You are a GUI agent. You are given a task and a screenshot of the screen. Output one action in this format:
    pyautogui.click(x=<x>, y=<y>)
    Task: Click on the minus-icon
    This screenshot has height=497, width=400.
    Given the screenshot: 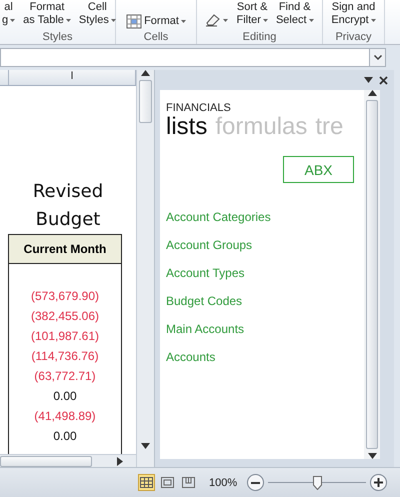 What is the action you would take?
    pyautogui.click(x=255, y=483)
    